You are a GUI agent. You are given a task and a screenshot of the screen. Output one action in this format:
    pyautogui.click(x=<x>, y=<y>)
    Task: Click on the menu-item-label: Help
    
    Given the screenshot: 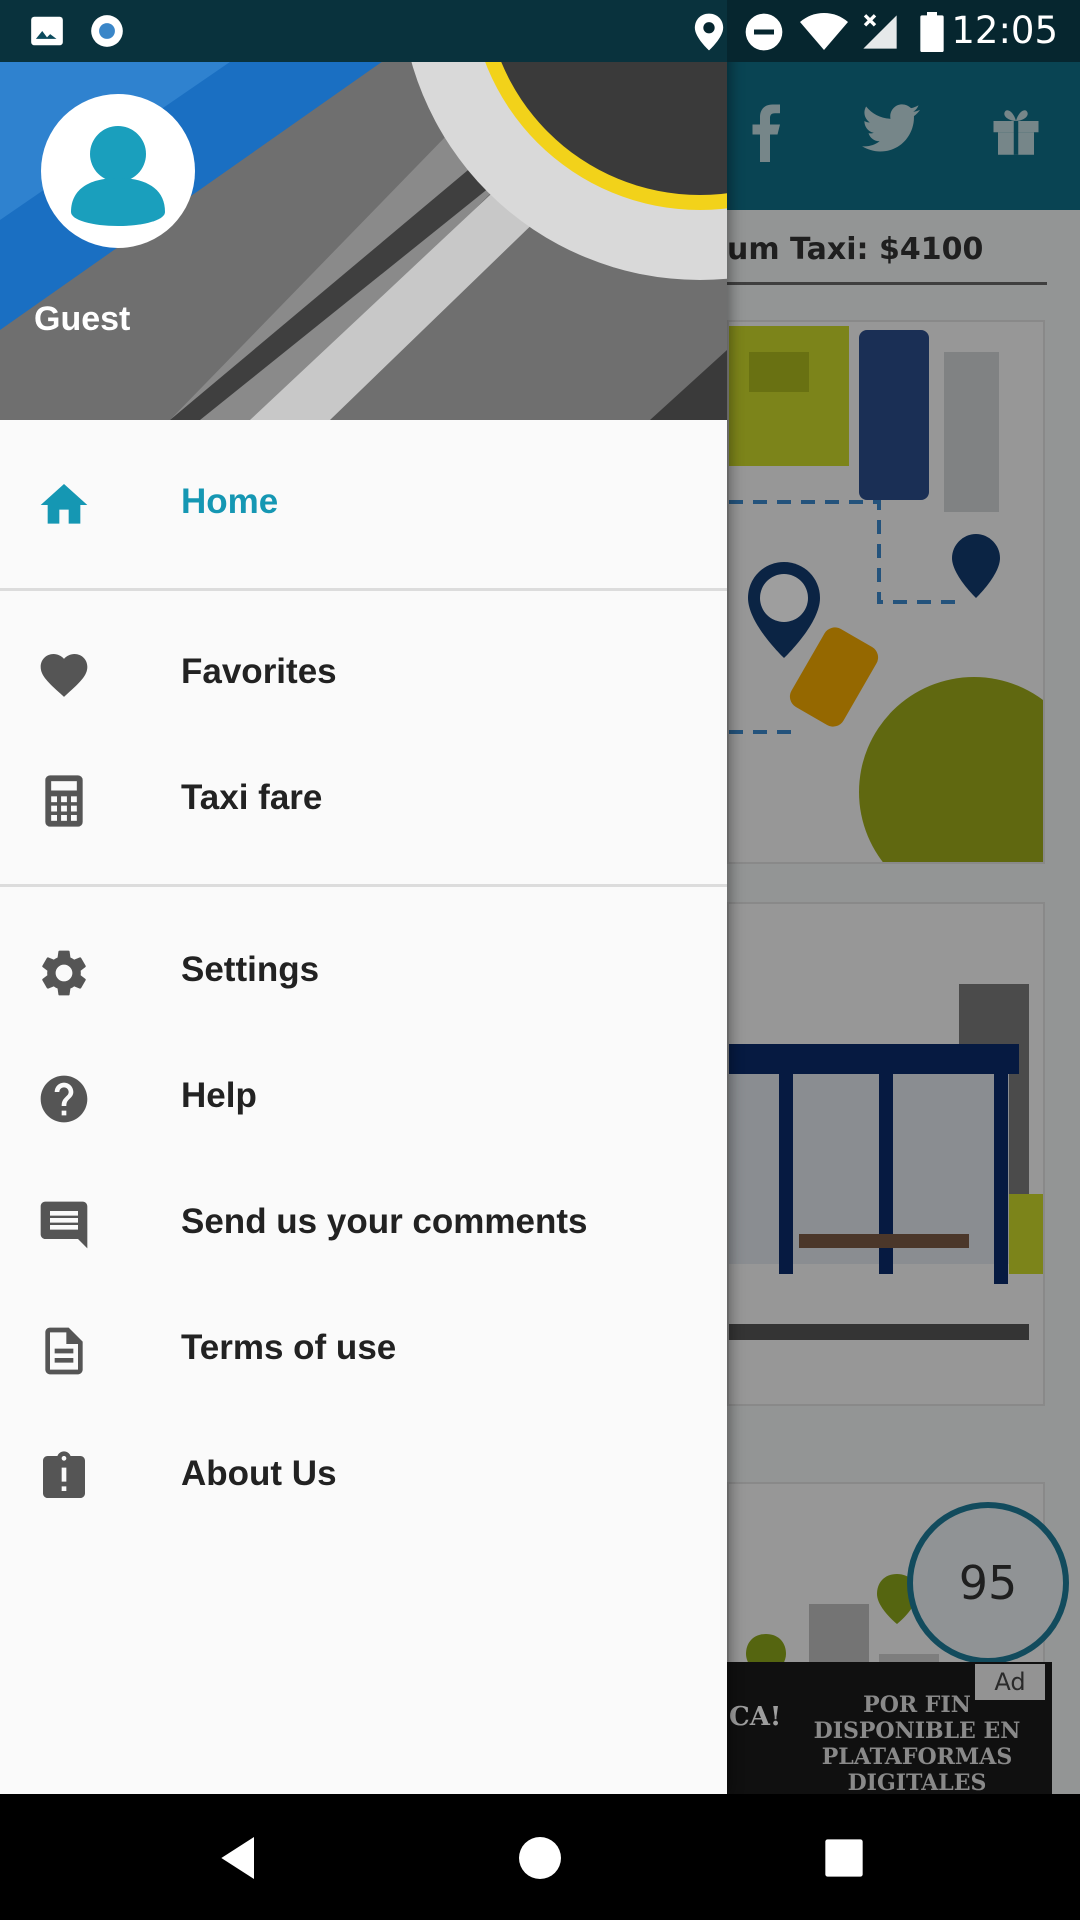 What is the action you would take?
    pyautogui.click(x=219, y=1095)
    